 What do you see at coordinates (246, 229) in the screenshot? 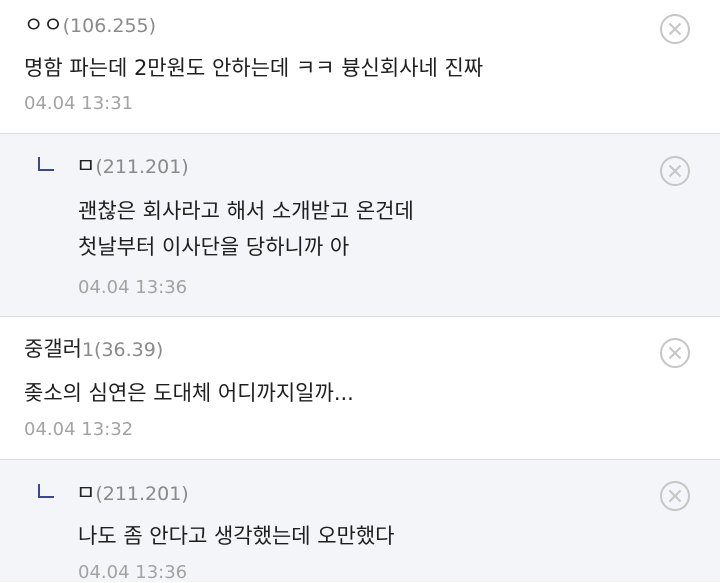
I see `comment-text: 괜찮은 회사라고 해서 소개받고 온건데 첫날부터 이사단을 당하니까 아` at bounding box center [246, 229].